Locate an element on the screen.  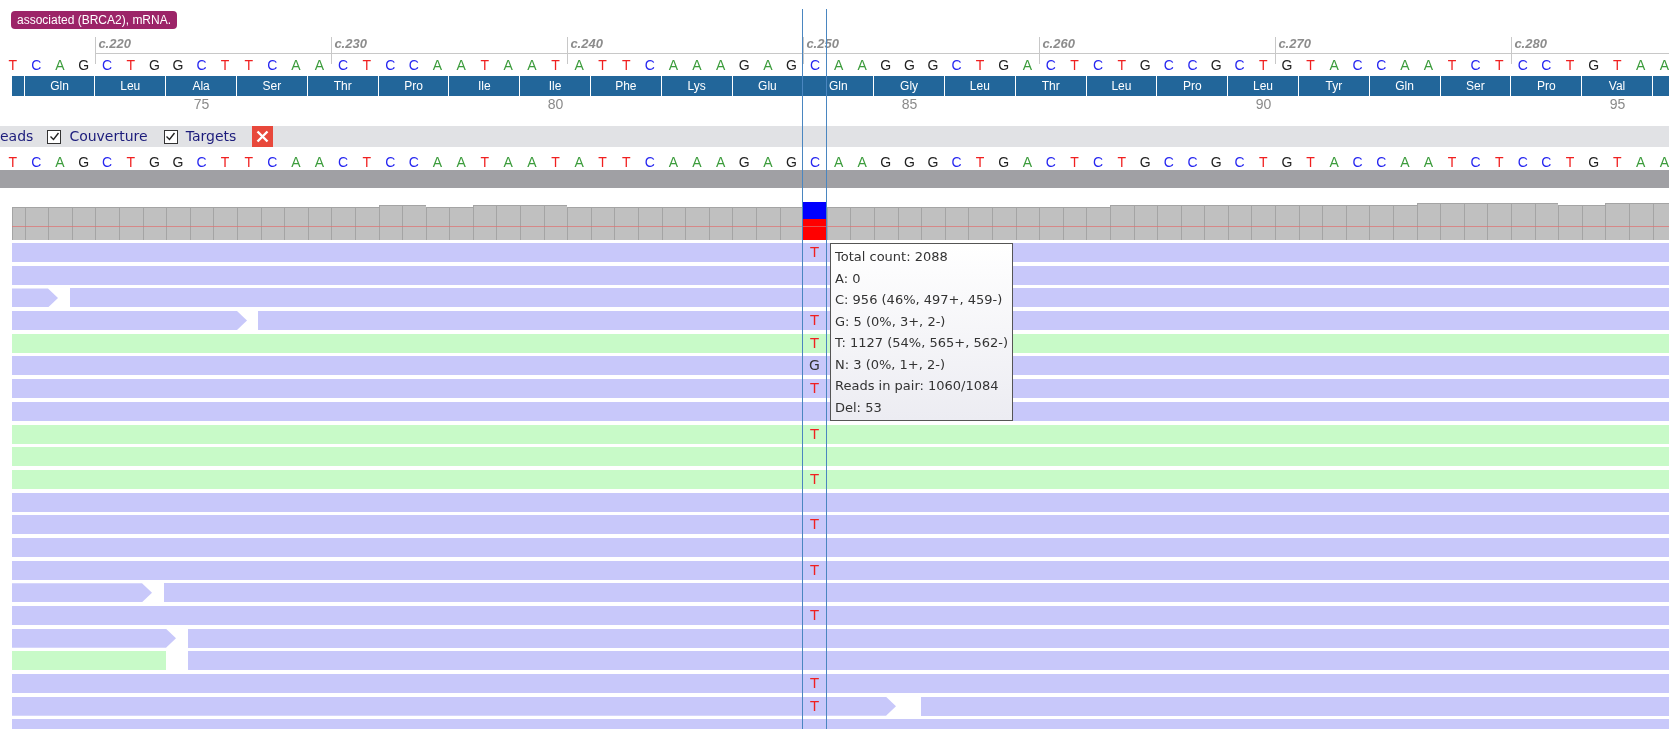
tooltip-line: C: 956 (46%, 497+, 459-) is located at coordinates (919, 300).